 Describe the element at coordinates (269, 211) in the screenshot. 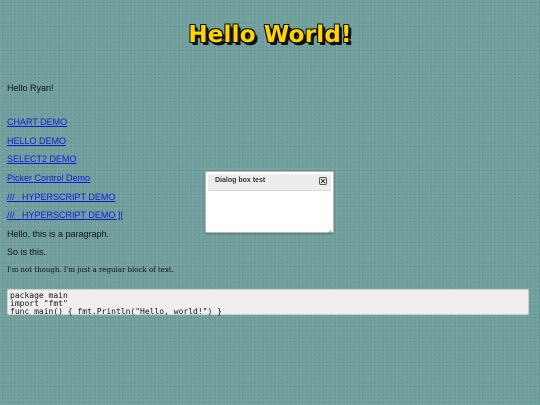

I see `dialog-content` at that location.